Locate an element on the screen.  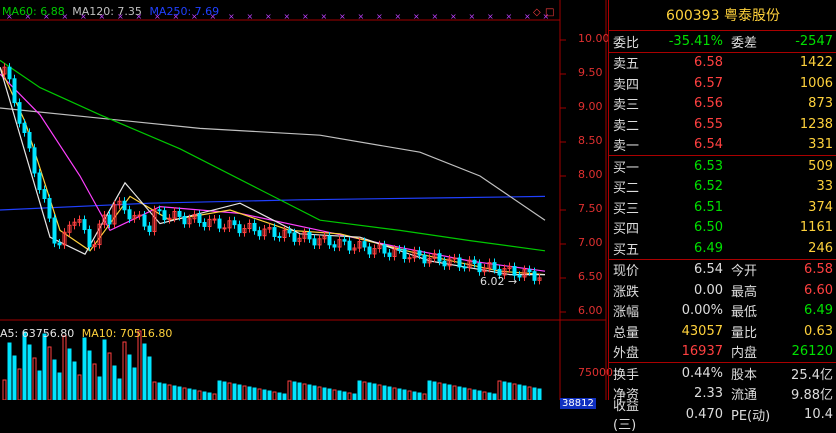
sell-label: 卖四 is located at coordinates (626, 85).